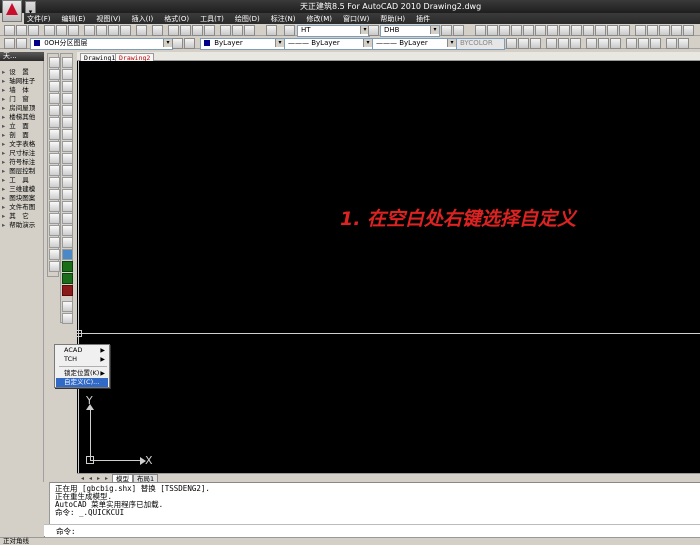 This screenshot has height=545, width=700. What do you see at coordinates (54, 110) in the screenshot?
I see `rectangle-icon` at bounding box center [54, 110].